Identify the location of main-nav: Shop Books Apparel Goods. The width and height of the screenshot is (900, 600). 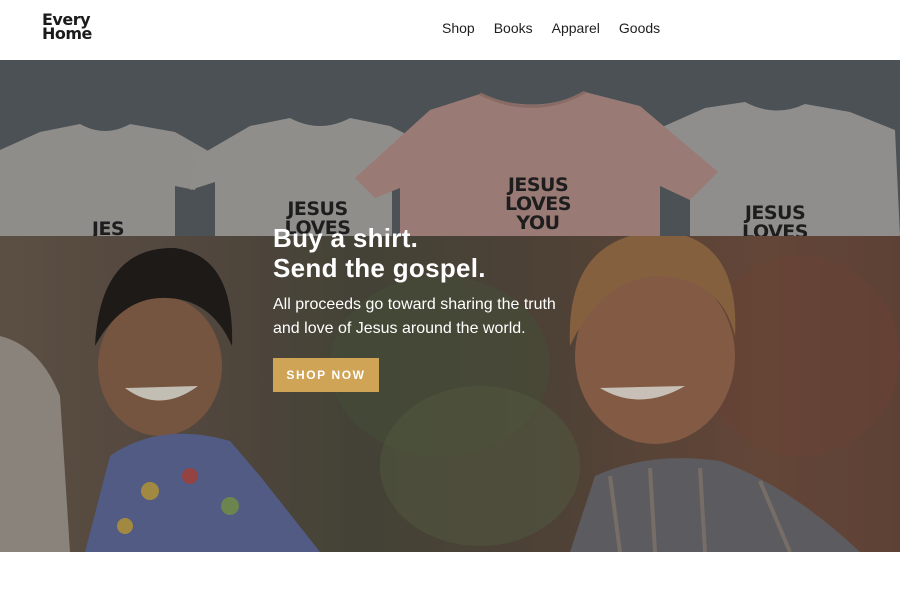
(551, 28).